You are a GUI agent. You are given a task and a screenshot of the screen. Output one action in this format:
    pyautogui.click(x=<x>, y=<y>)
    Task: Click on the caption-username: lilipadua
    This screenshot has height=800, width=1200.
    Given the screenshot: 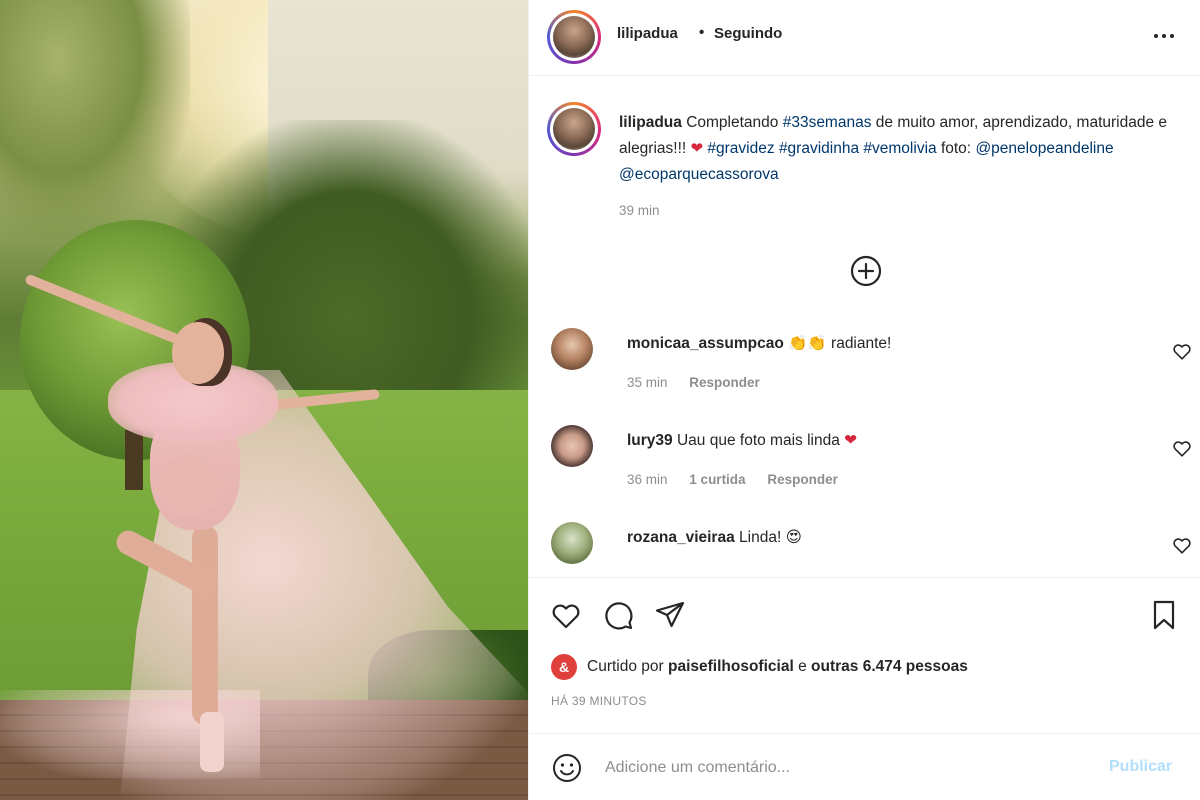 What is the action you would take?
    pyautogui.click(x=650, y=122)
    